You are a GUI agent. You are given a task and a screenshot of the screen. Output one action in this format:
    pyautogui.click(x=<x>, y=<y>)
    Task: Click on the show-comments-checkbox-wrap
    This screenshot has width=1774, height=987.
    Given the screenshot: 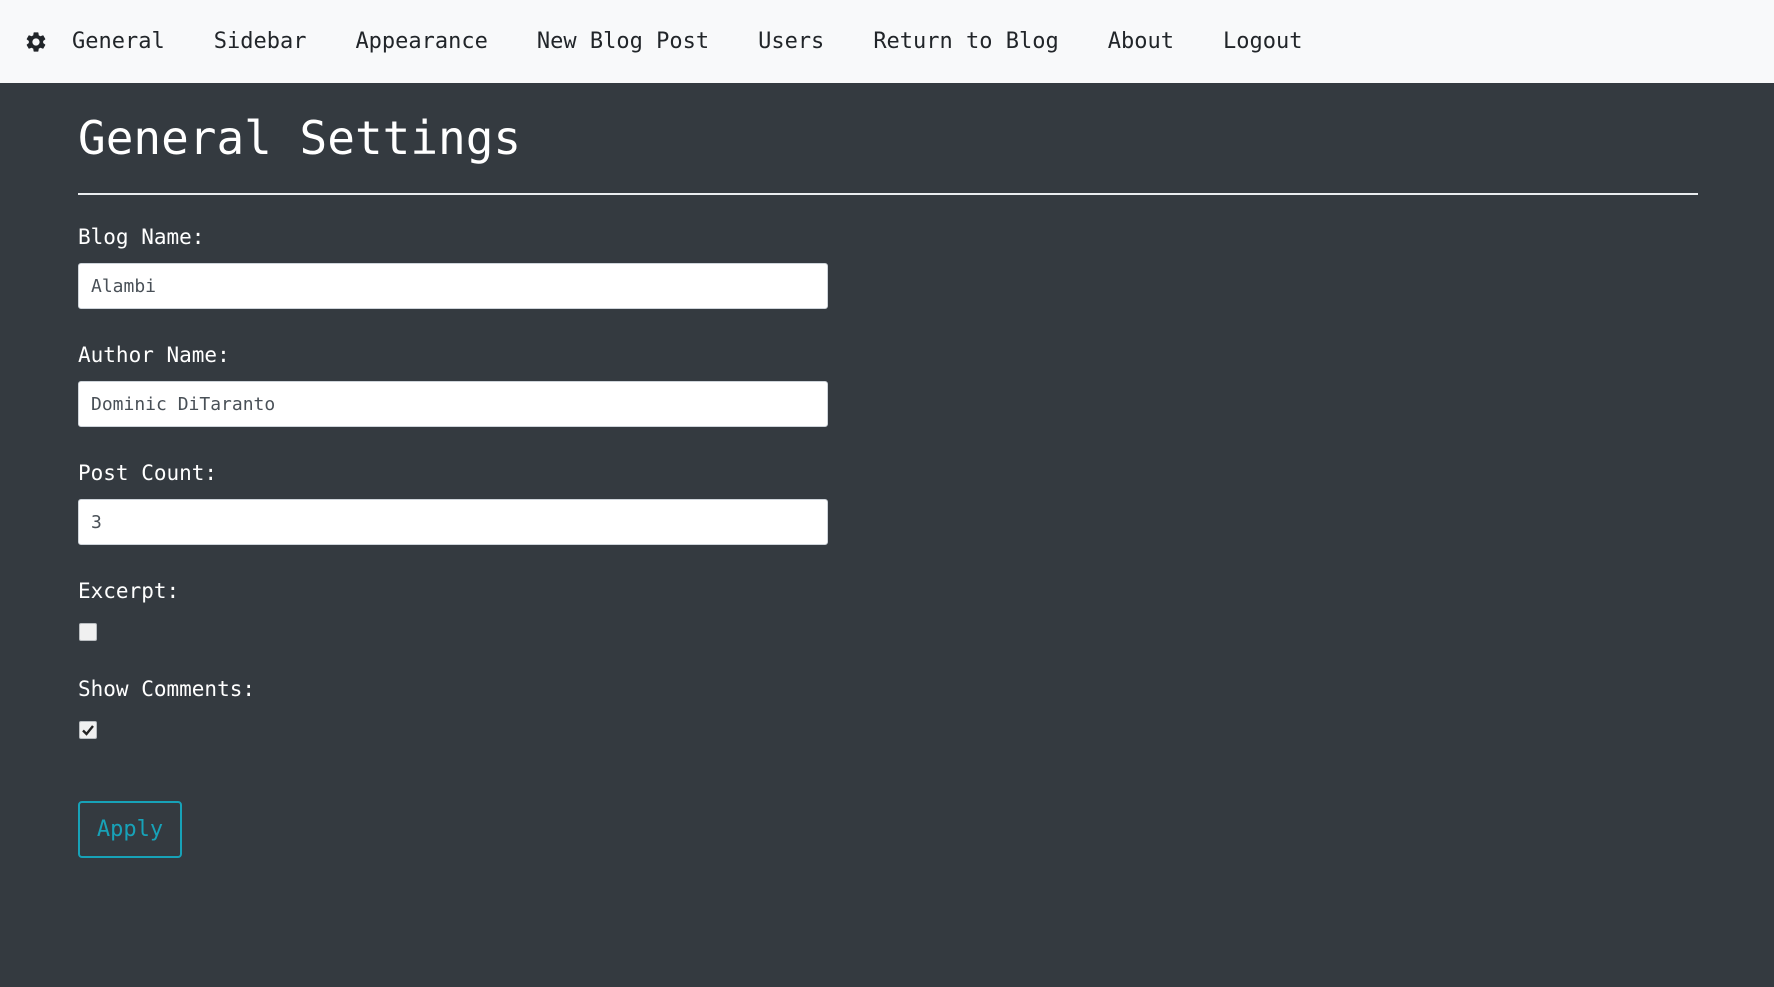 What is the action you would take?
    pyautogui.click(x=888, y=731)
    